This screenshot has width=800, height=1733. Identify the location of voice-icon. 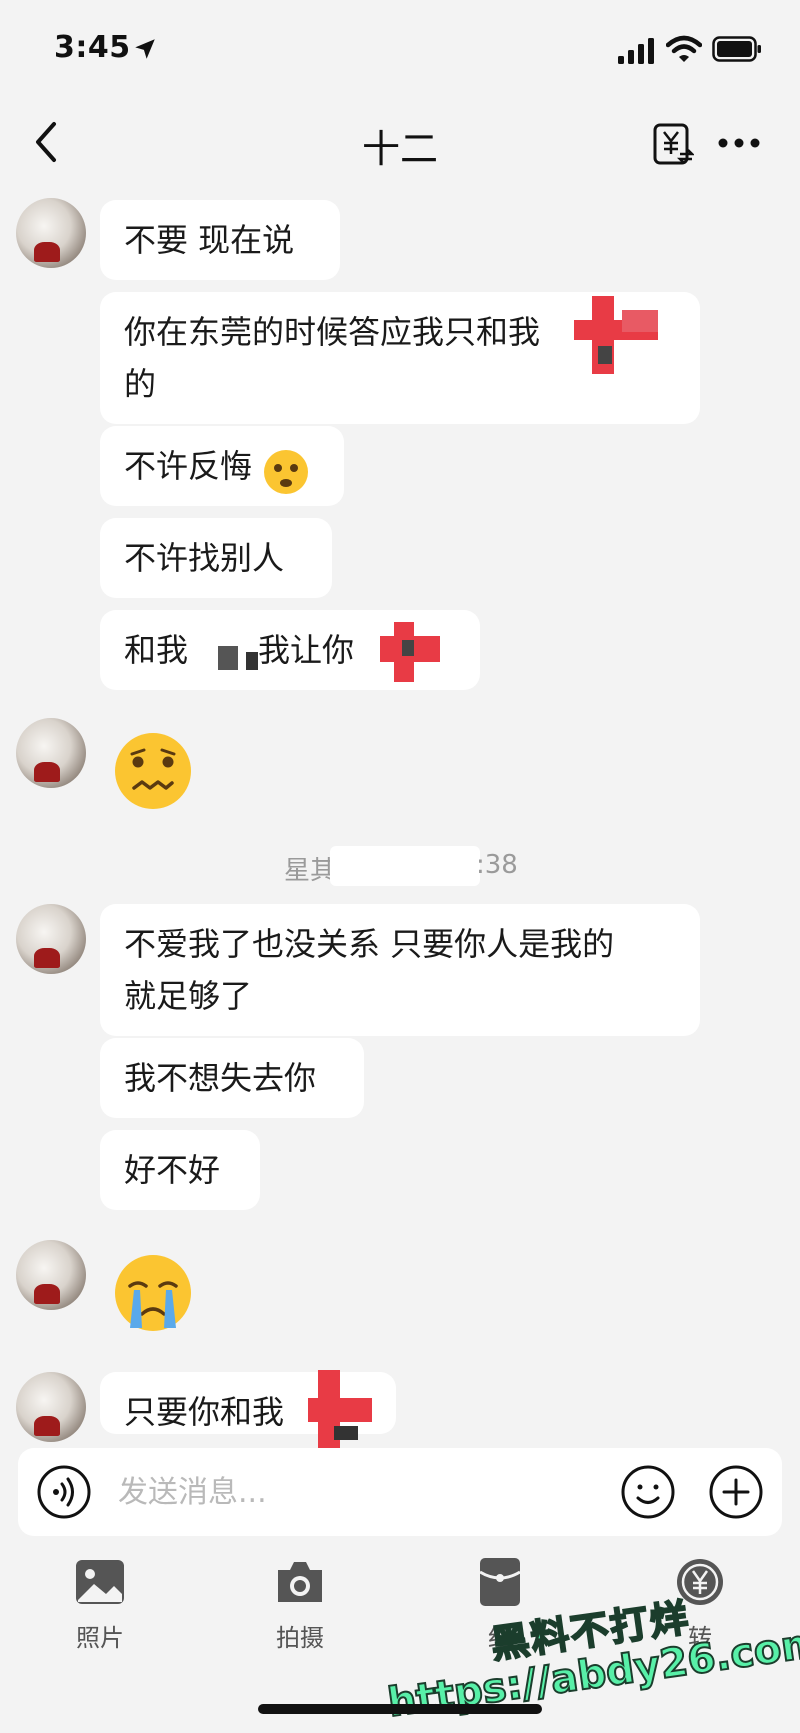
(64, 1492).